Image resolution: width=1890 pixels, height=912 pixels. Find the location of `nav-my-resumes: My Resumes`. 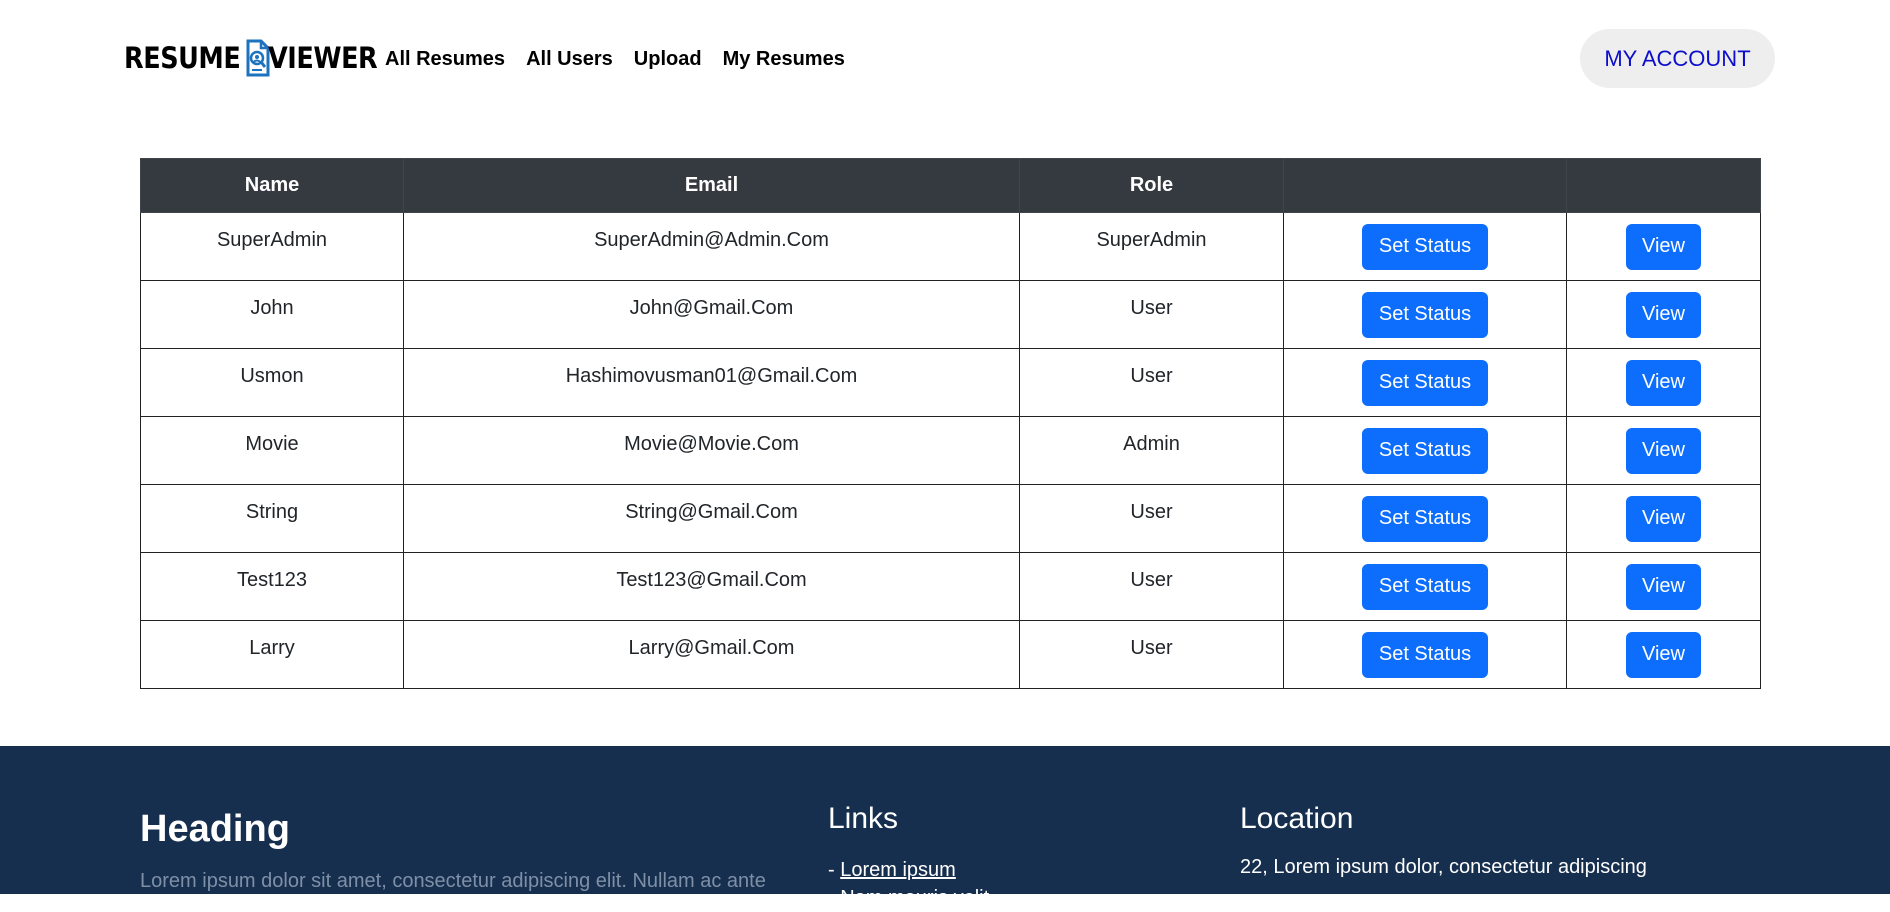

nav-my-resumes: My Resumes is located at coordinates (784, 59).